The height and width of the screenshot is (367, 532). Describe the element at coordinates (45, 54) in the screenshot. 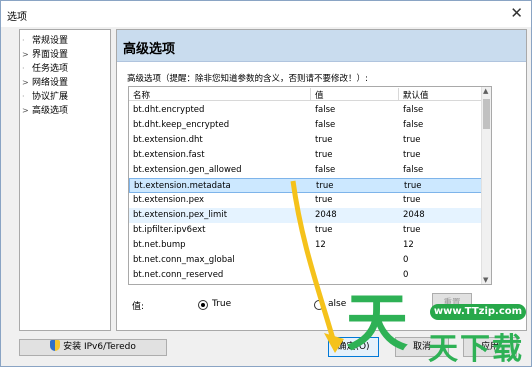

I see `tree-item-interface: > 界面设置` at that location.